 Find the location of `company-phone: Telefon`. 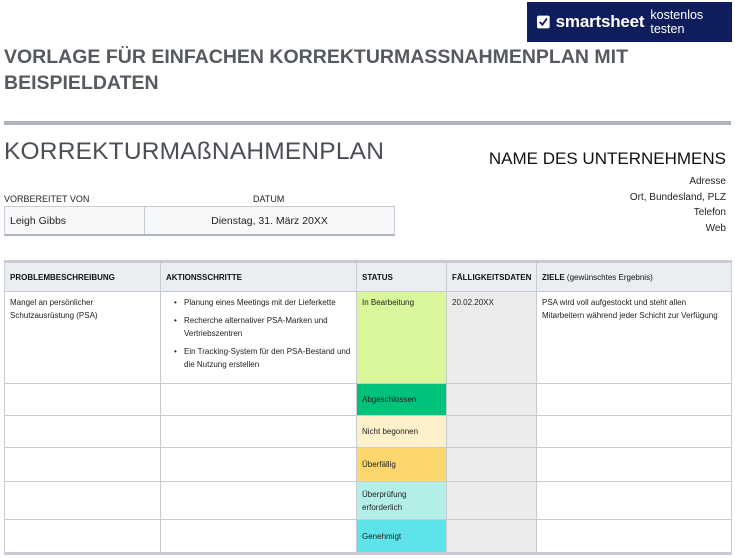

company-phone: Telefon is located at coordinates (709, 212).